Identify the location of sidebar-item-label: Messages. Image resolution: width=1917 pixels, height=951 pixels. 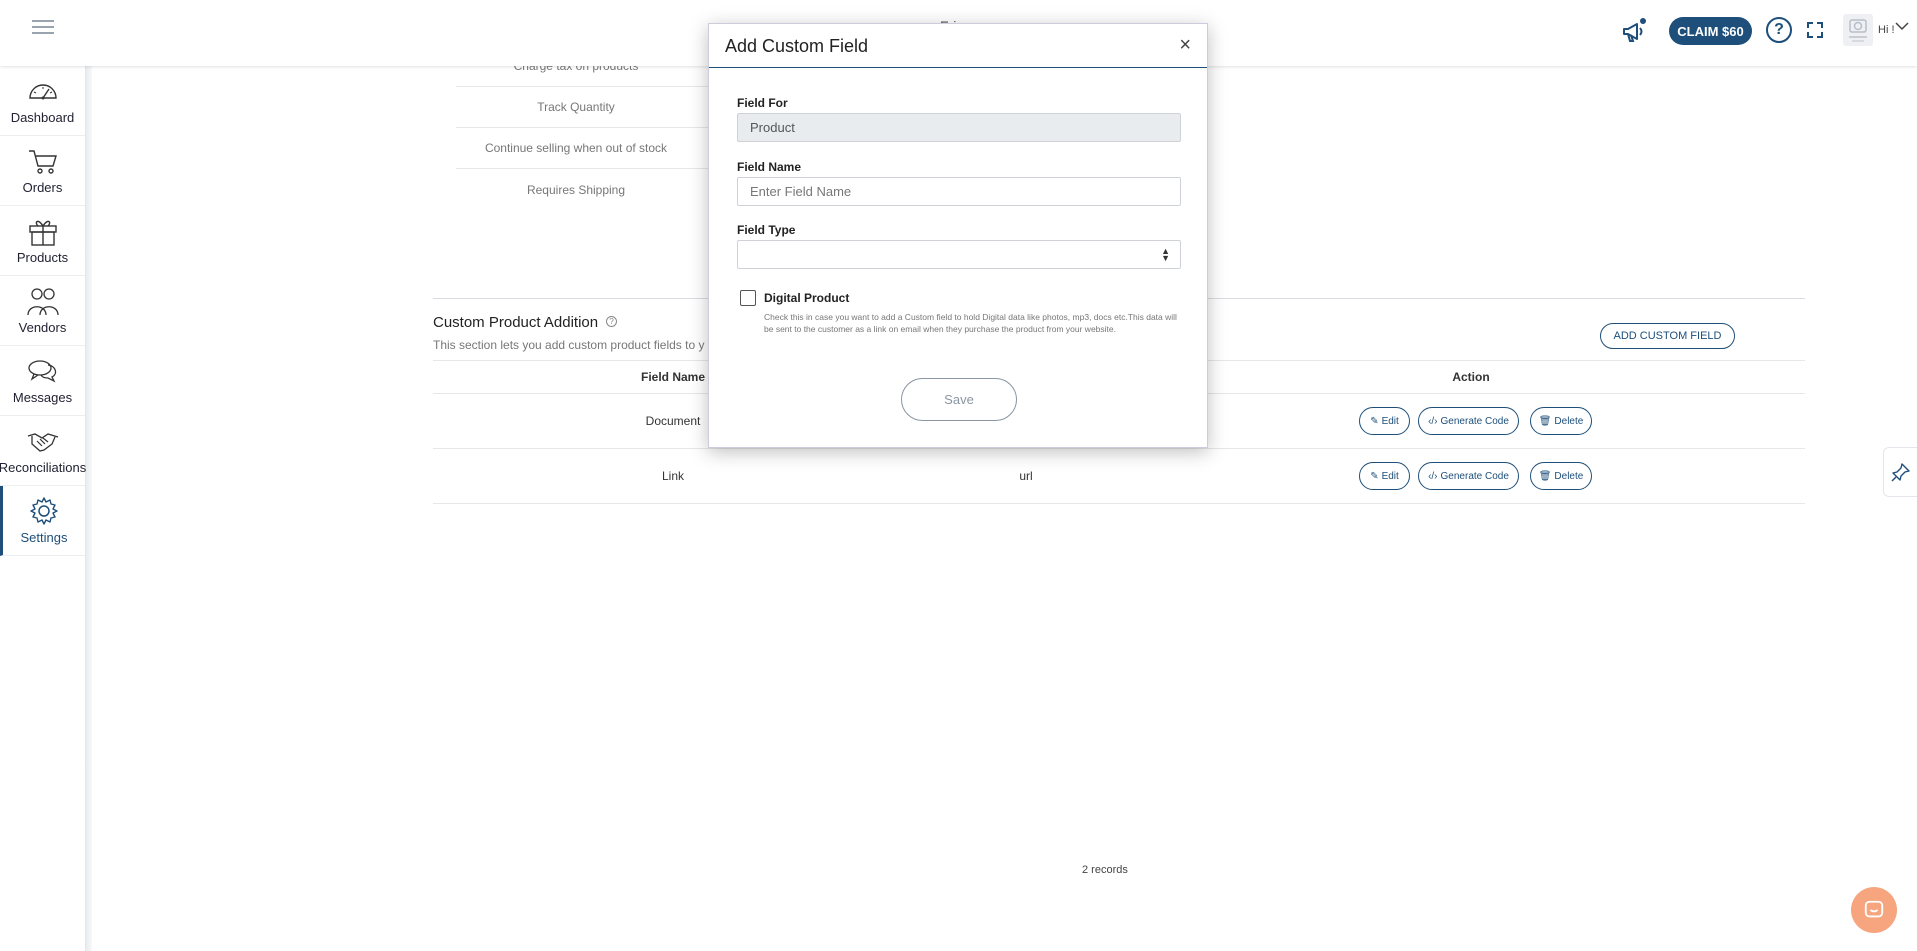
(42, 397).